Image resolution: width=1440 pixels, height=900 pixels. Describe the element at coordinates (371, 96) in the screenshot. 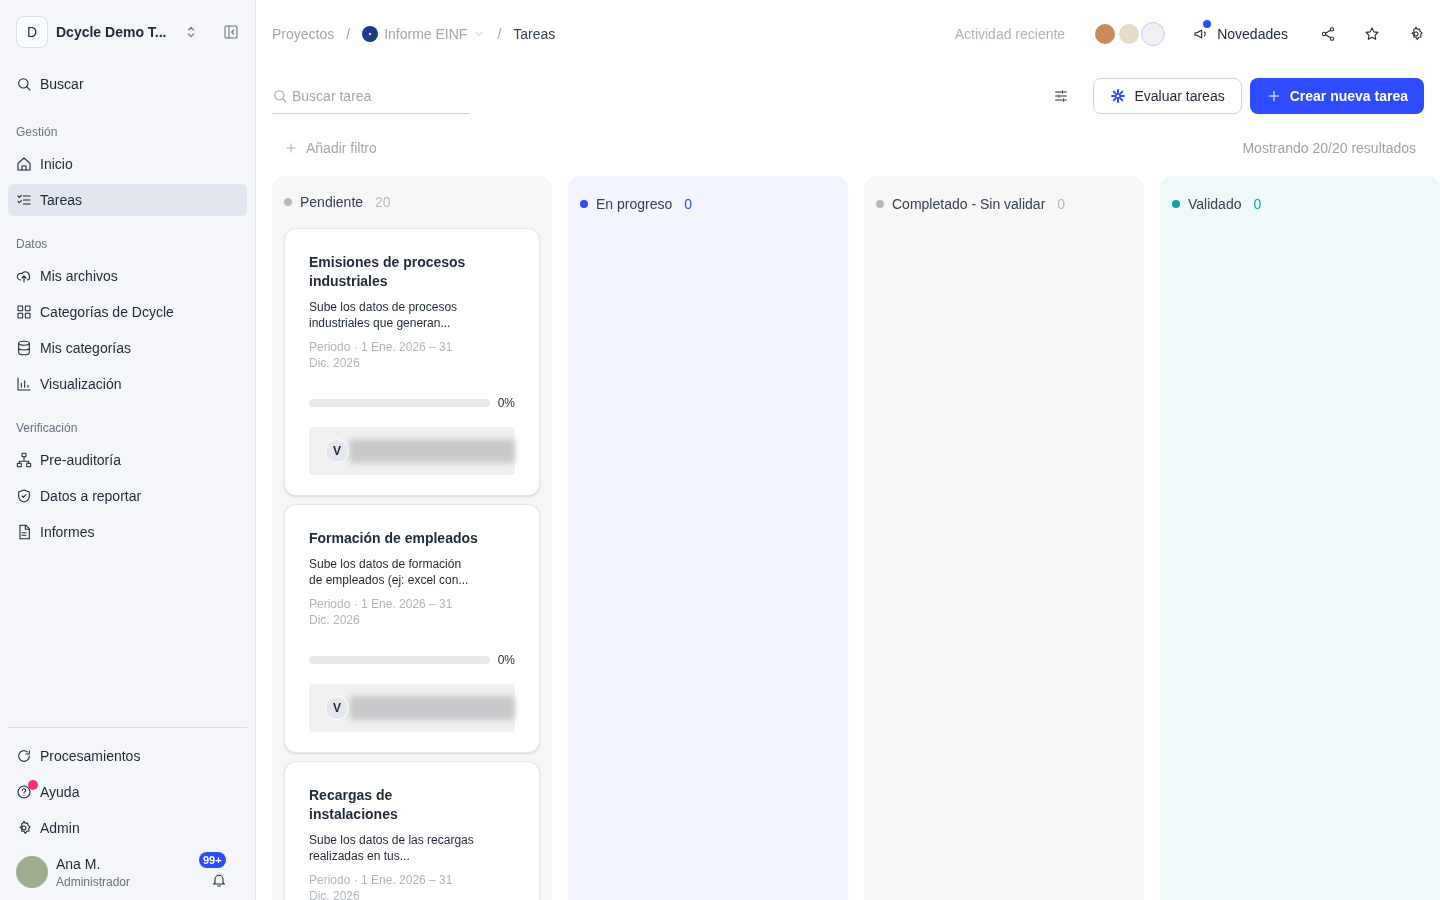

I see `search-field: Buscar tarea` at that location.